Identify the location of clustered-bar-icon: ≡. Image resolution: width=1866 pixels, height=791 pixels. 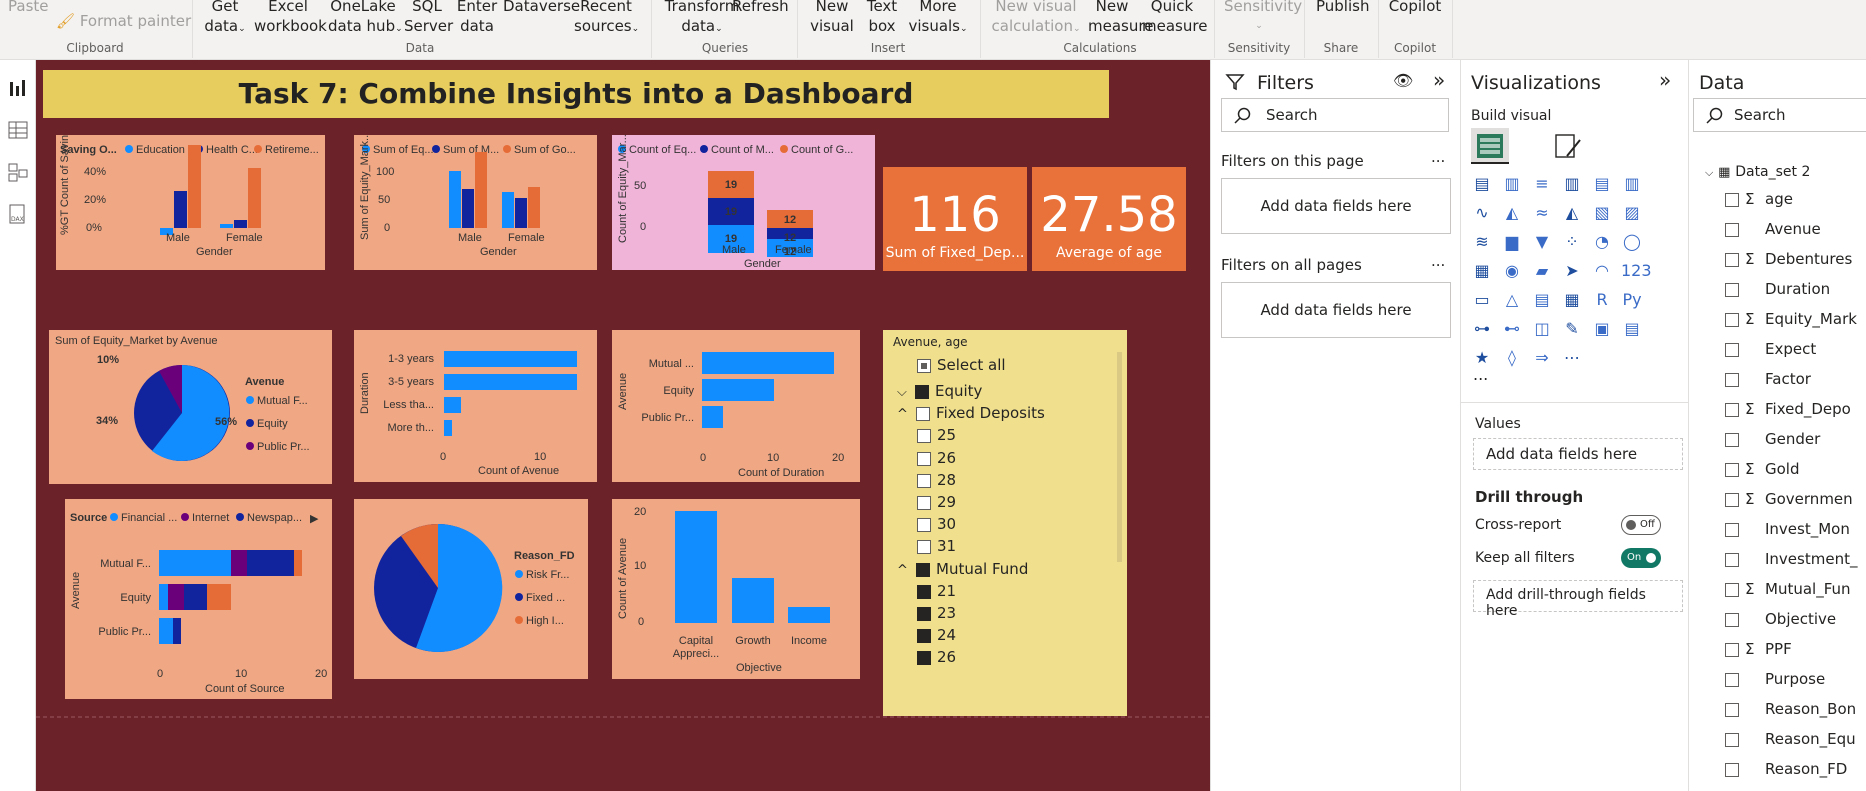
(1542, 185).